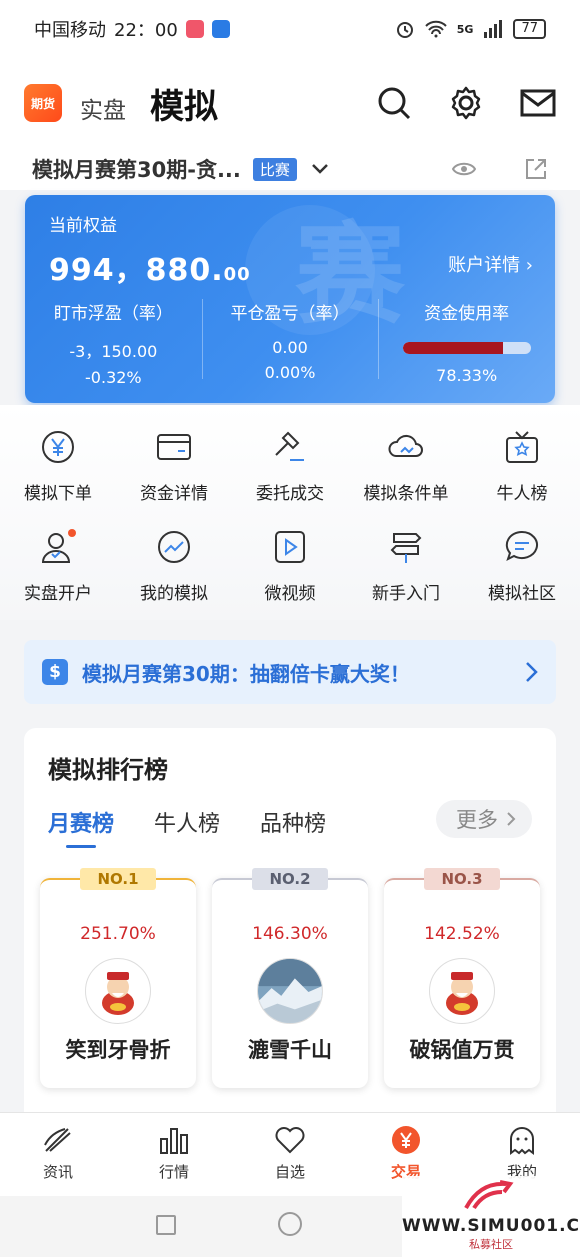 This screenshot has height=1257, width=580. I want to click on hammer-icon, so click(290, 447).